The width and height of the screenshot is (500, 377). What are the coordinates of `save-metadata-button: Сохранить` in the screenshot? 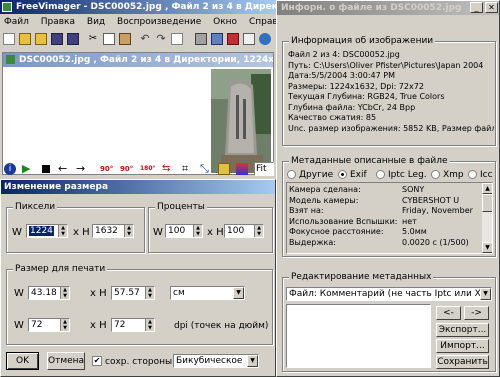 It's located at (462, 362).